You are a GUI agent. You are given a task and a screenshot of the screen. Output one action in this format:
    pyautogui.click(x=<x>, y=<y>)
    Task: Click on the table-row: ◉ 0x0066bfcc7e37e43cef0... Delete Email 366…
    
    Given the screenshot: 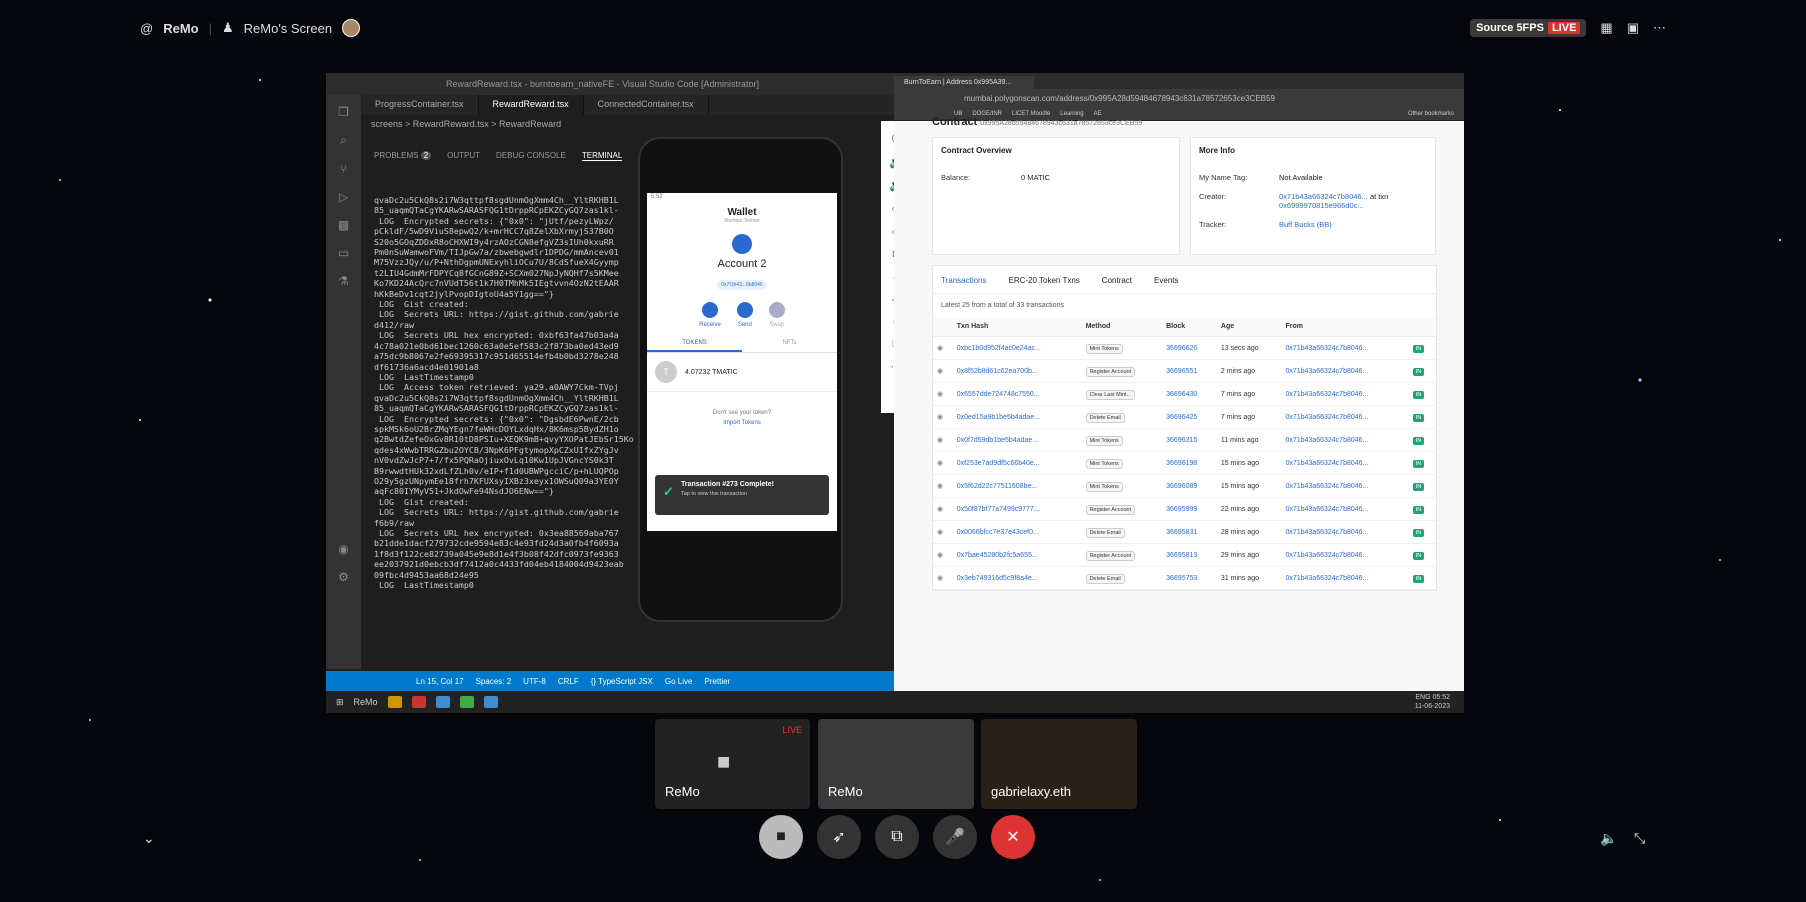 What is the action you would take?
    pyautogui.click(x=1184, y=532)
    